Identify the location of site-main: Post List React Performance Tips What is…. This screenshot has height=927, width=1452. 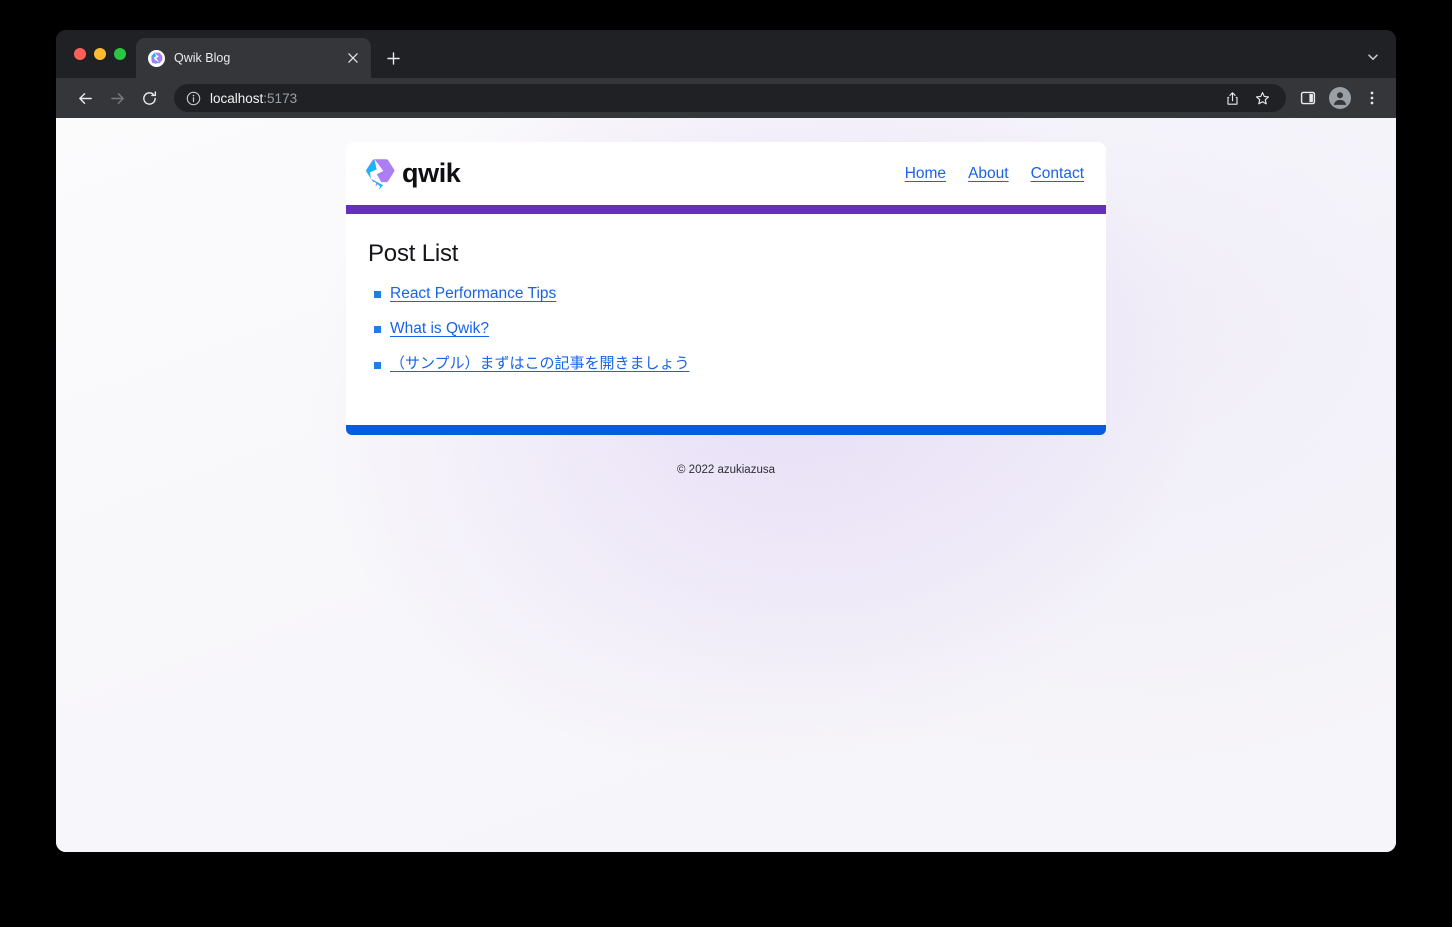
(726, 319).